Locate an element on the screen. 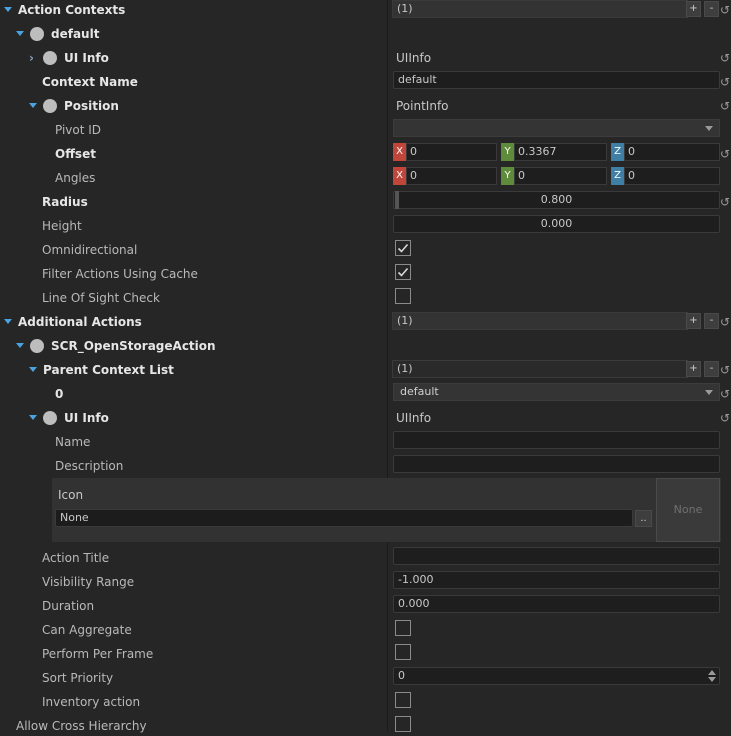  position-type: PointInfo is located at coordinates (422, 106).